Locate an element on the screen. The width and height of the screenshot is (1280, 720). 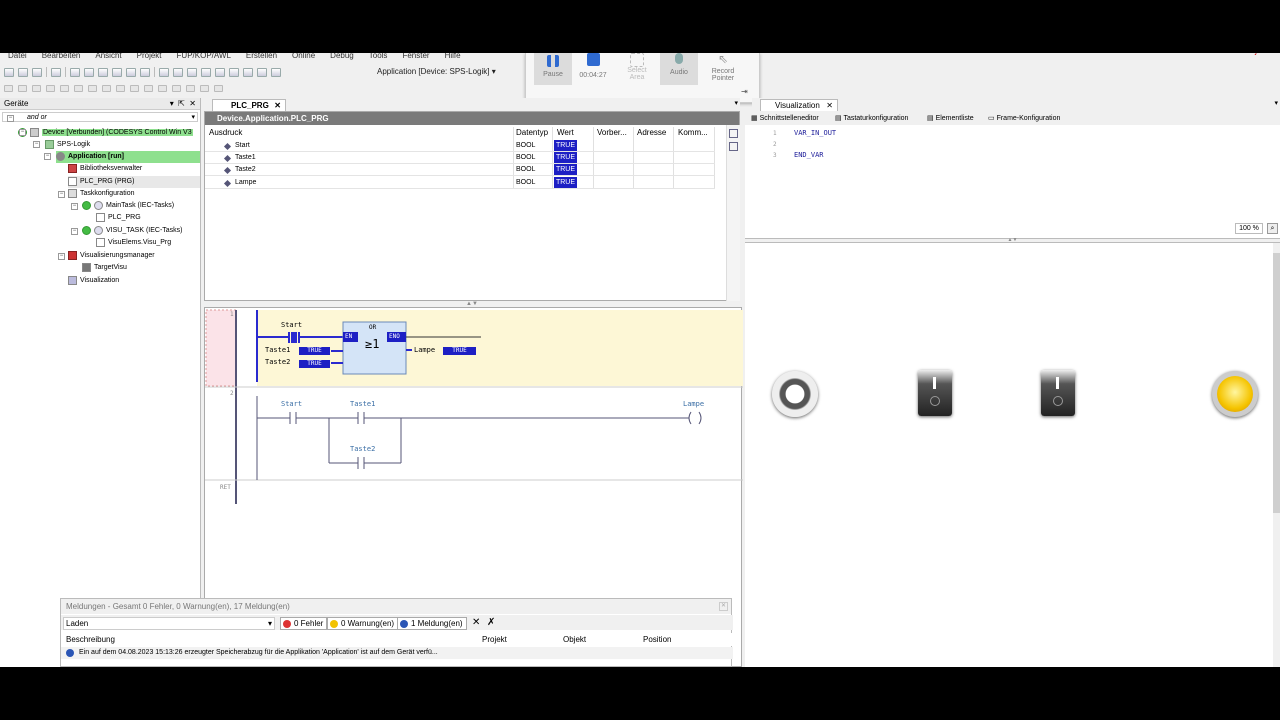
replace-icon is located at coordinates (178, 72).